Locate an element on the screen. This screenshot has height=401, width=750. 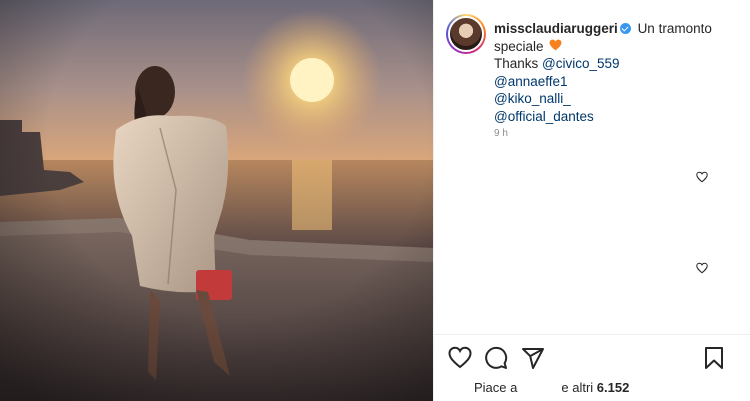
save-bookmark-icon is located at coordinates (714, 358).